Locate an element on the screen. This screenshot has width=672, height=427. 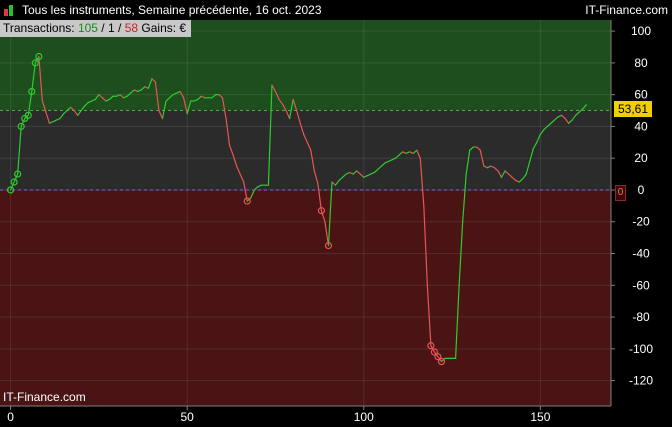
watermark: IT-Finance.com is located at coordinates (44, 397).